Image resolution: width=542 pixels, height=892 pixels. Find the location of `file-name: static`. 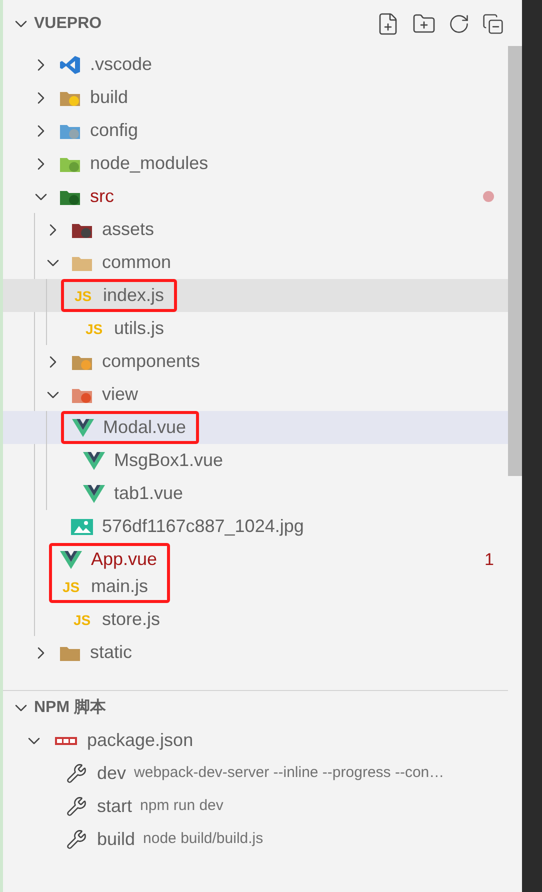

file-name: static is located at coordinates (111, 652).